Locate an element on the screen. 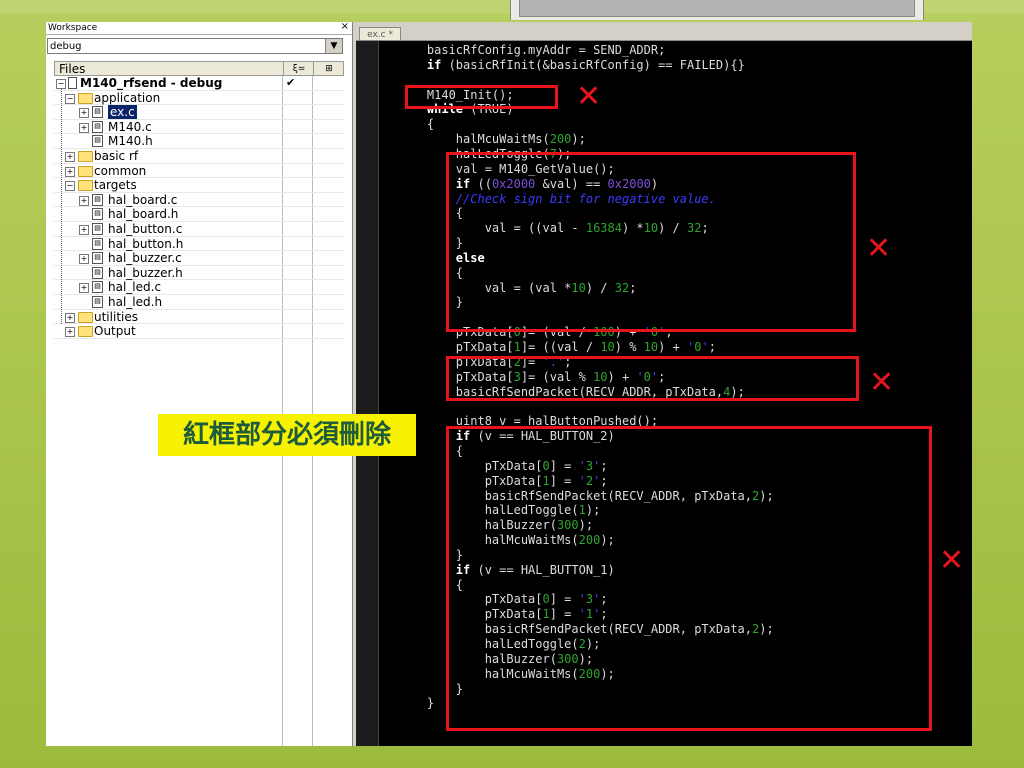  tree-item: ▤ hal_buzzer.h is located at coordinates (199, 273).